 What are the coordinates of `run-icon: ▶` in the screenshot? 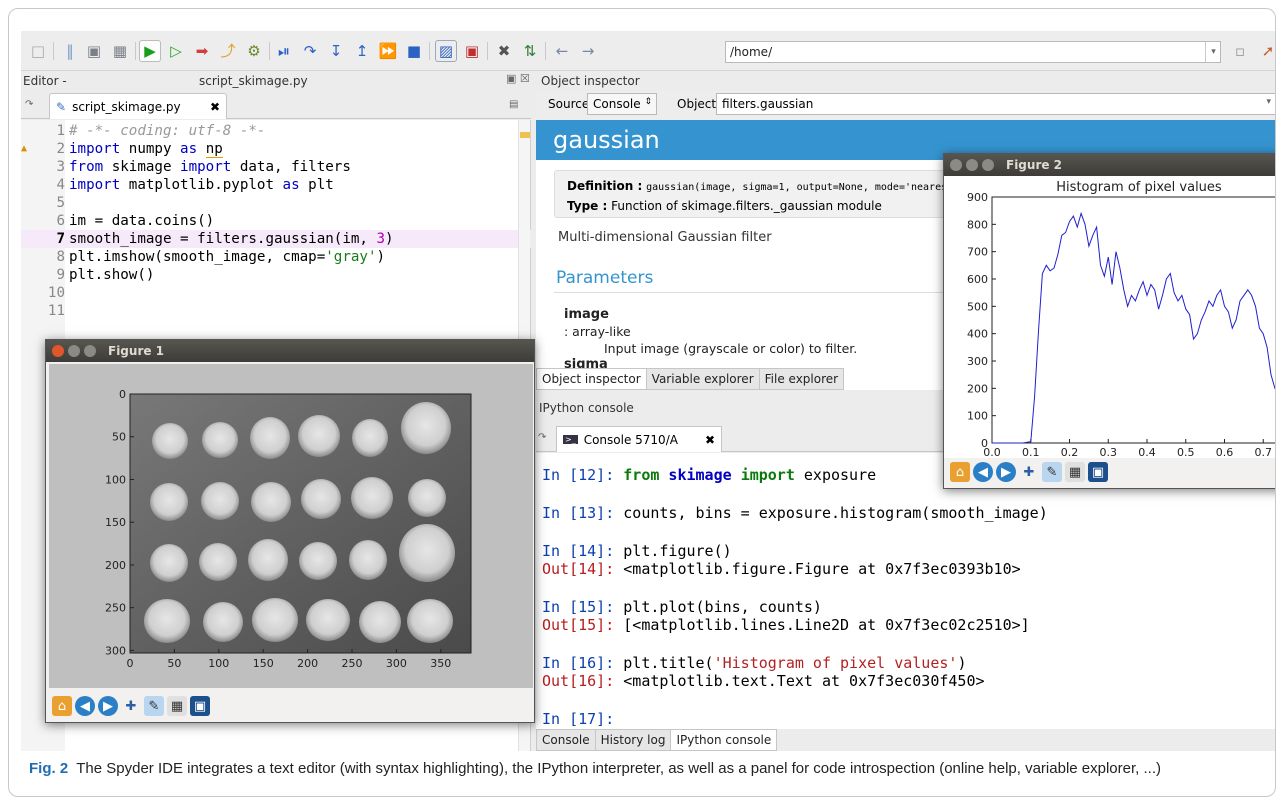 It's located at (150, 51).